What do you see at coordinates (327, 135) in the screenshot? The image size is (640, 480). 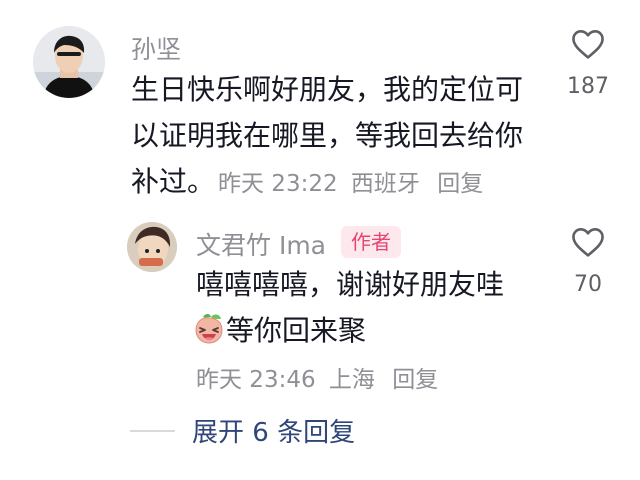 I see `comment-line-2: 以证明我在哪里，等我回去给你` at bounding box center [327, 135].